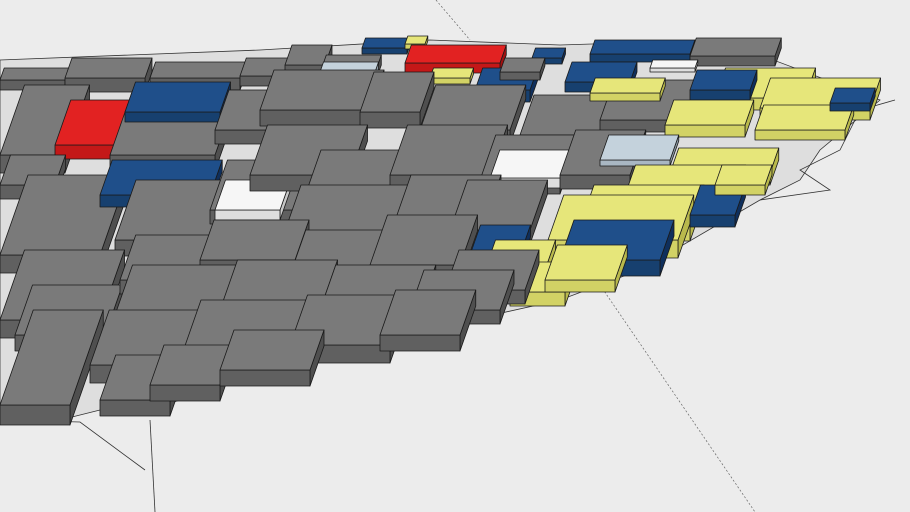 The height and width of the screenshot is (512, 910). I want to click on axis-line-top, so click(453, 20).